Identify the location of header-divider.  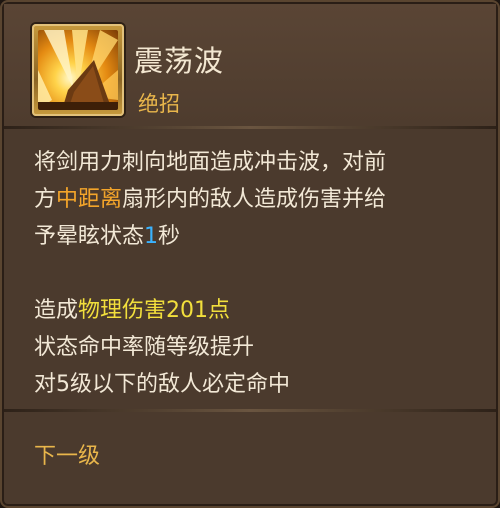
(250, 127).